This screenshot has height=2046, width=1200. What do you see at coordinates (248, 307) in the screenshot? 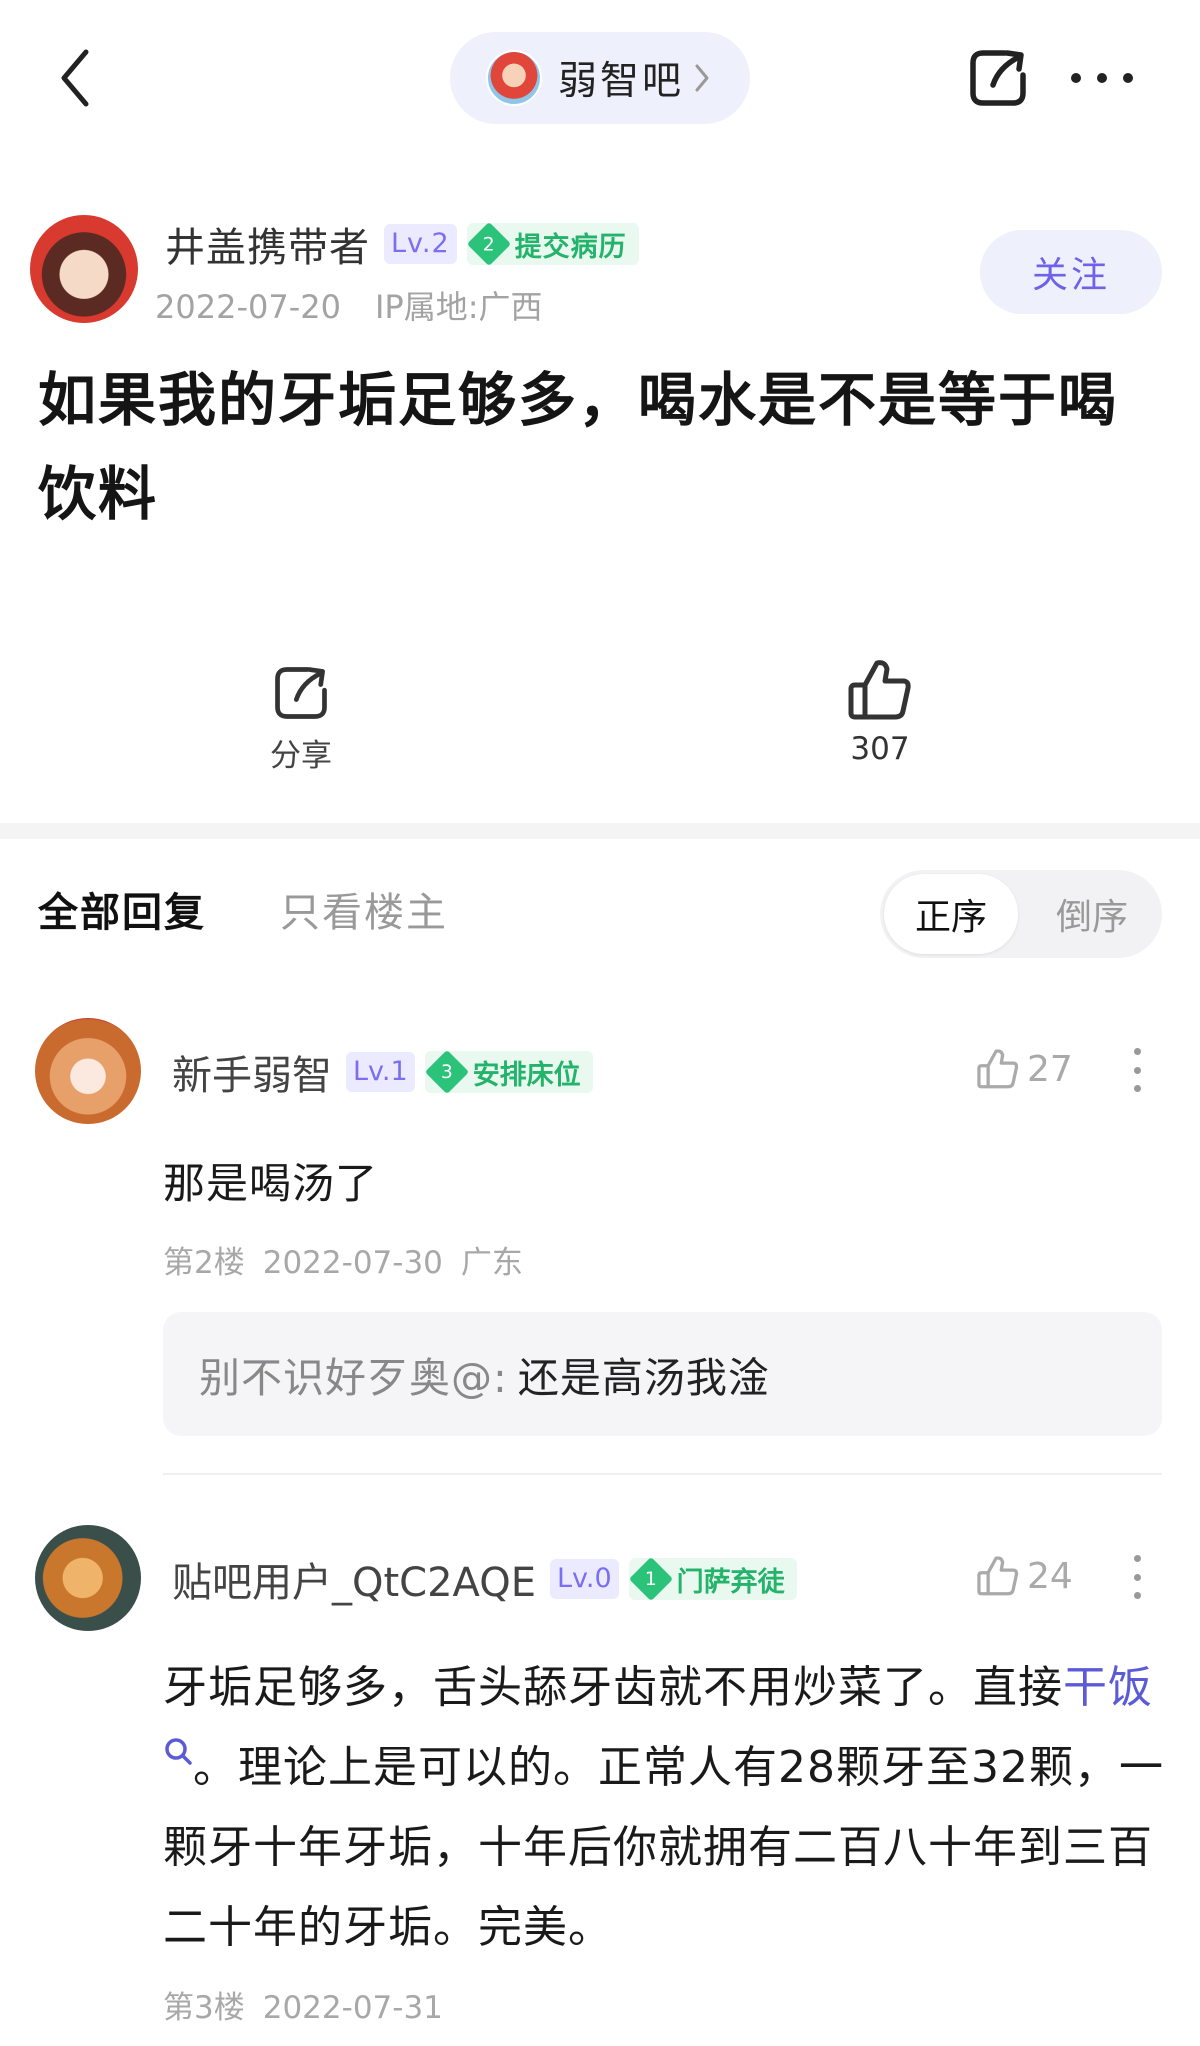
I see `post-date: 2022-07-20` at bounding box center [248, 307].